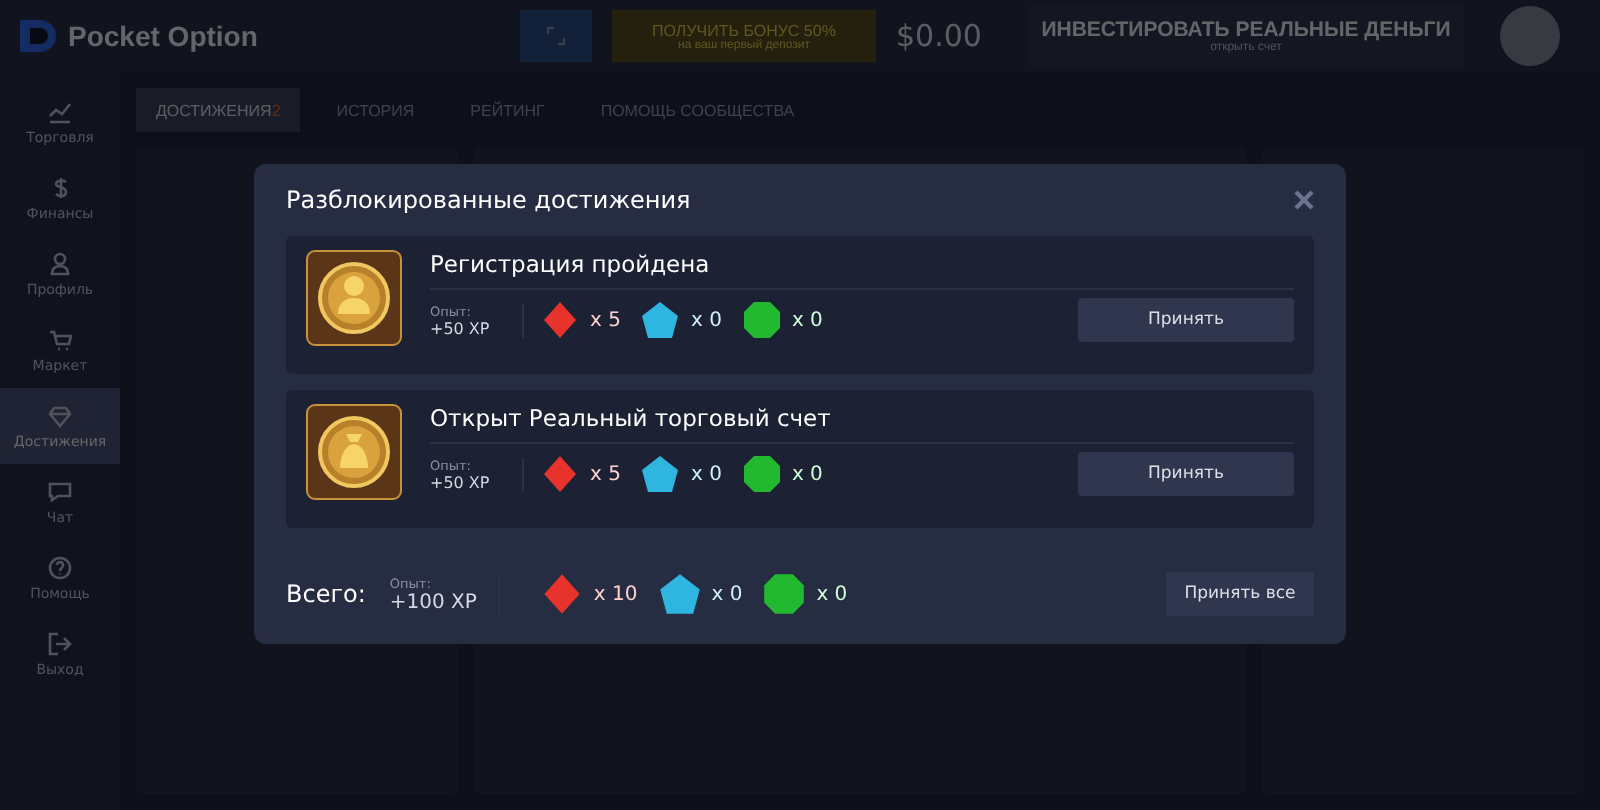 This screenshot has height=810, width=1600. Describe the element at coordinates (60, 567) in the screenshot. I see `help-icon` at that location.